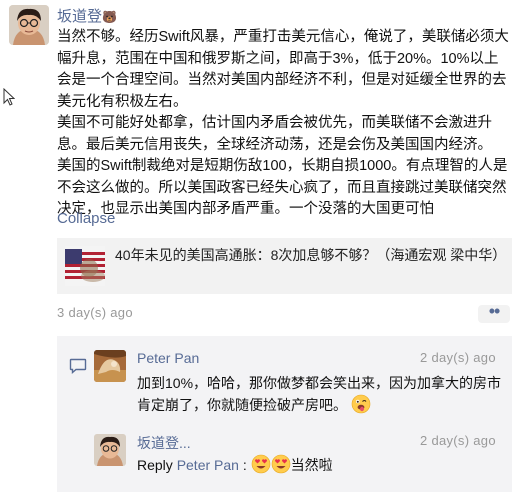 This screenshot has height=492, width=524. I want to click on shared-article-card: 40年未见的美国高通胀：8次加息够不够？（海通宏观 梁中华）, so click(284, 266).